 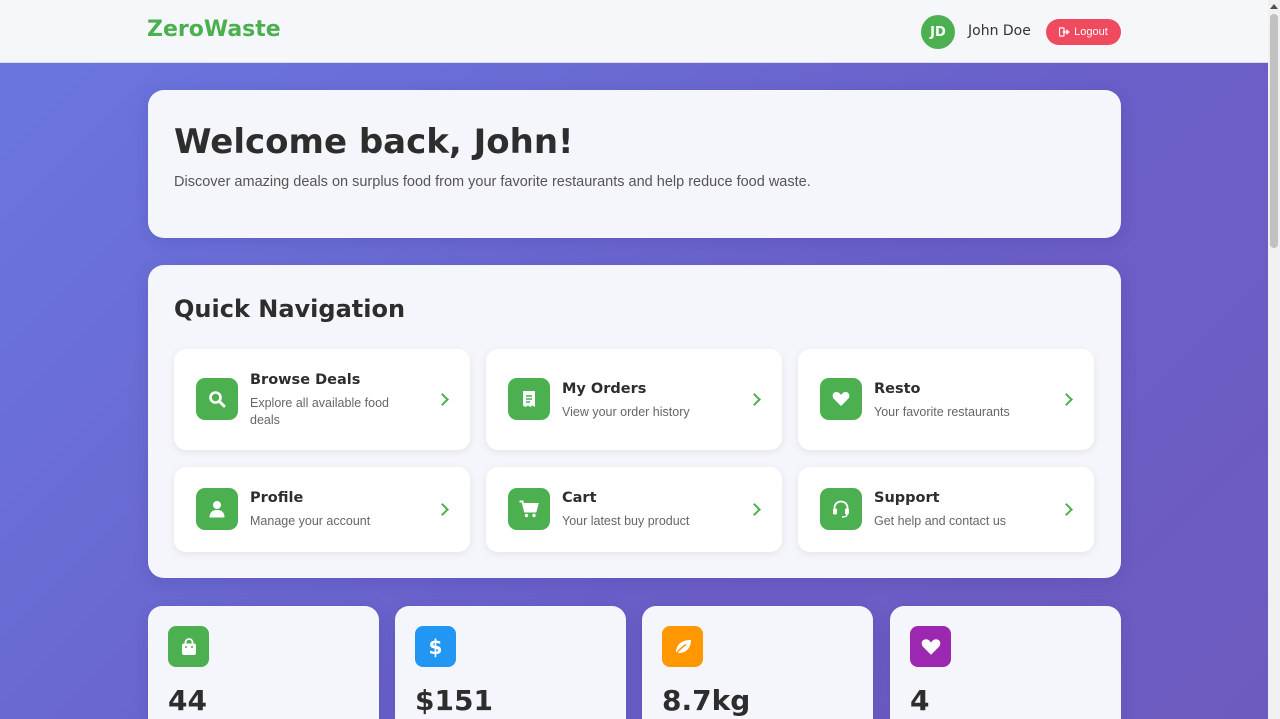 What do you see at coordinates (435, 646) in the screenshot?
I see `dollar-icon: $` at bounding box center [435, 646].